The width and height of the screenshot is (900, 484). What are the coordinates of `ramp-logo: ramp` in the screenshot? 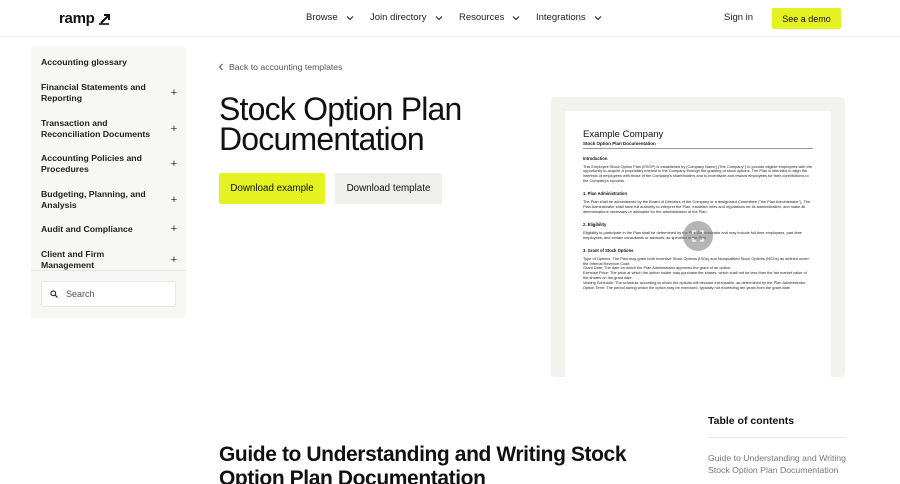 It's located at (85, 18).